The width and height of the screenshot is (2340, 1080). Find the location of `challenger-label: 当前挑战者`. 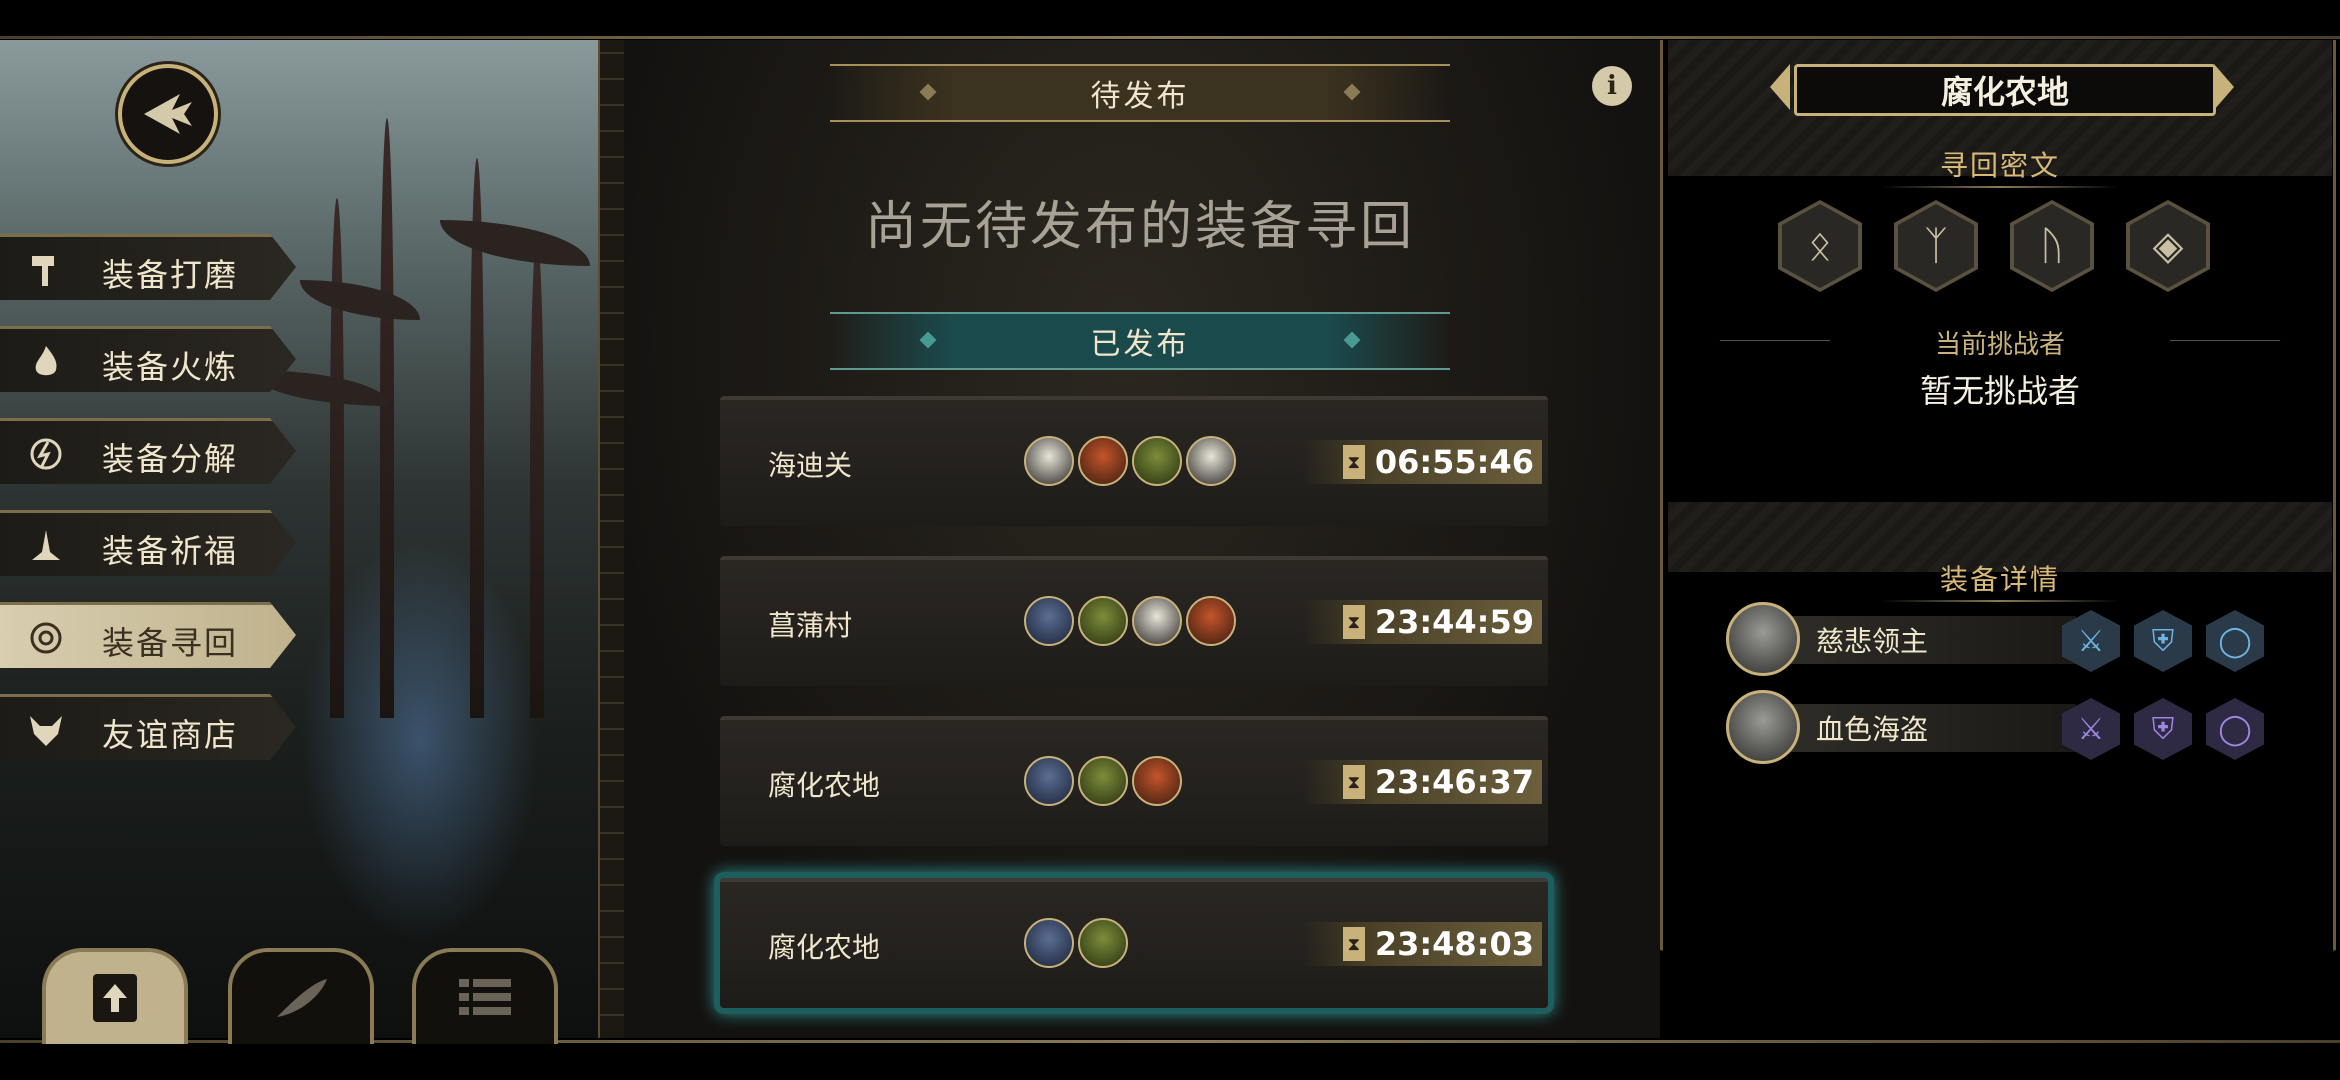

challenger-label: 当前挑战者 is located at coordinates (2000, 342).